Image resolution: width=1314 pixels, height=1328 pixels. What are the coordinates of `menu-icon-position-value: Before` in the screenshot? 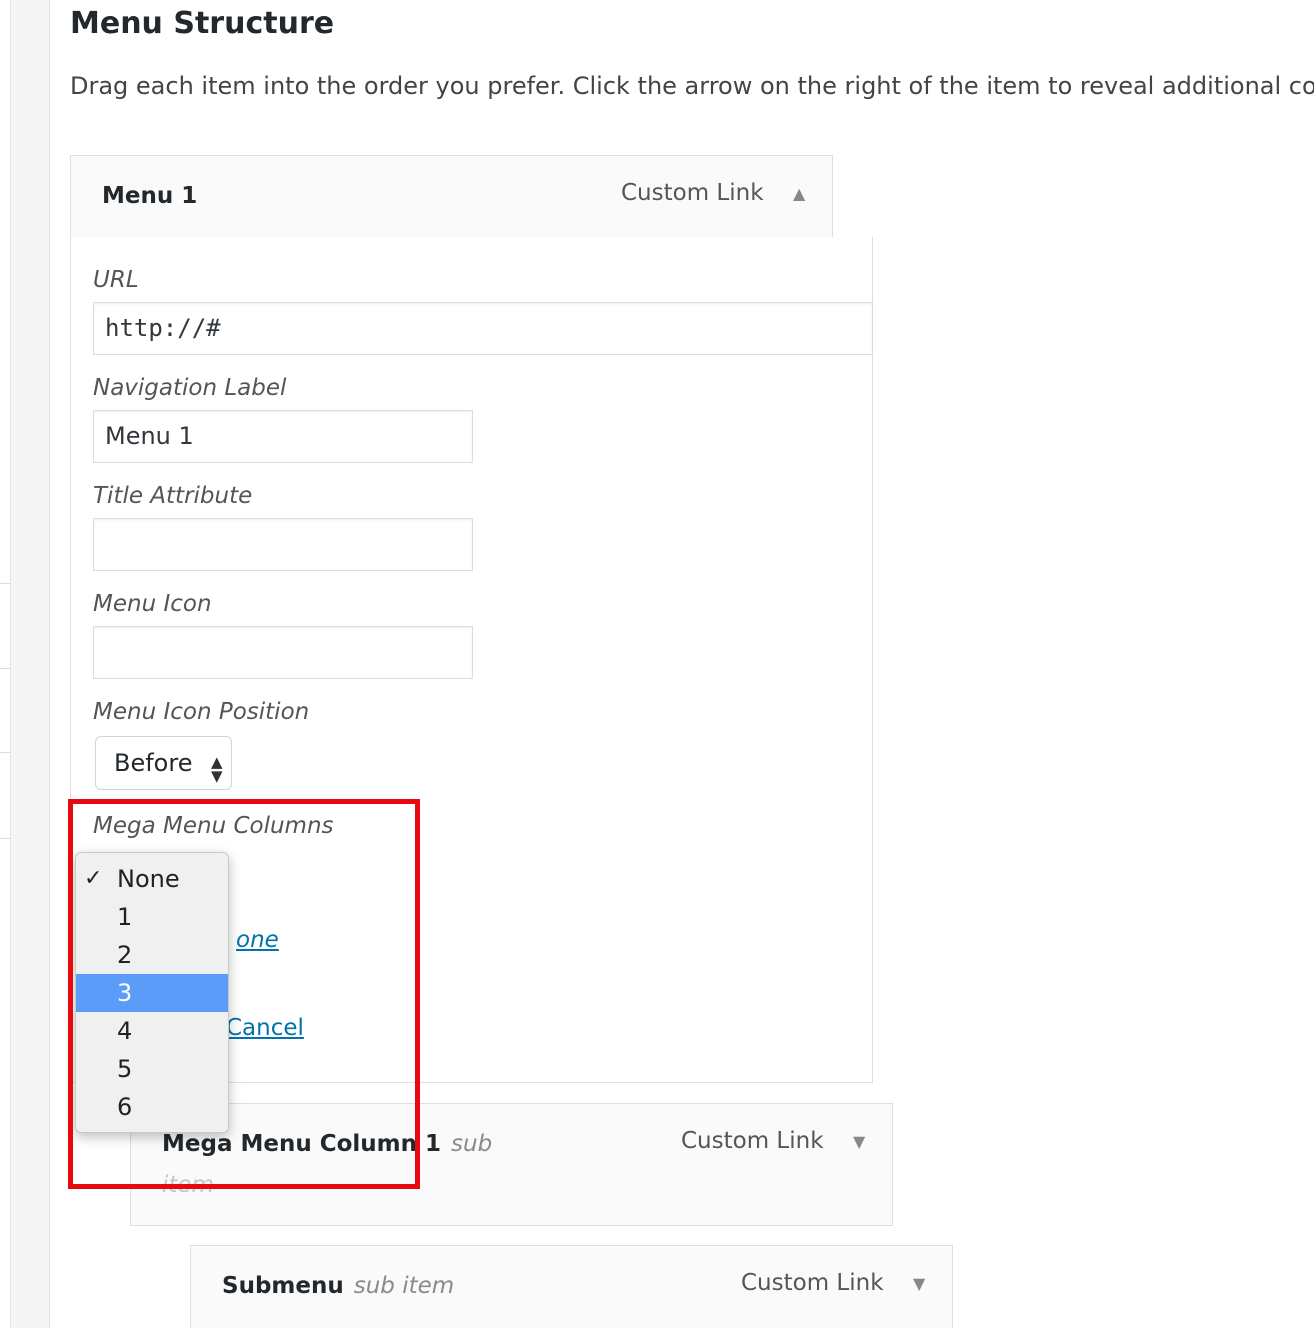 It's located at (153, 763).